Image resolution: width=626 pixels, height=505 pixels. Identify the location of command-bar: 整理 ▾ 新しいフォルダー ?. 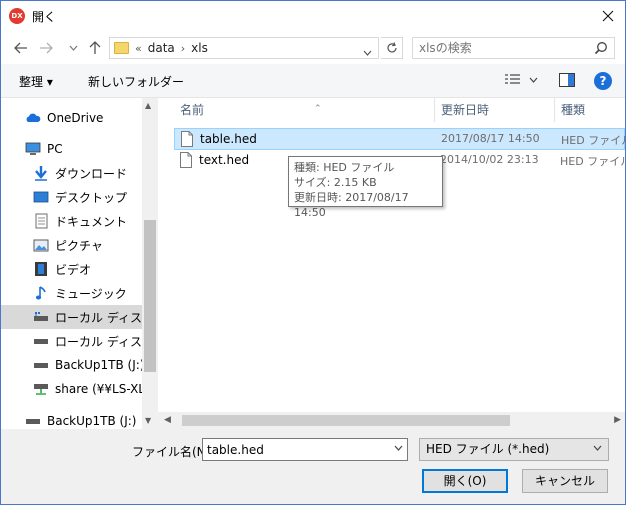
(313, 81).